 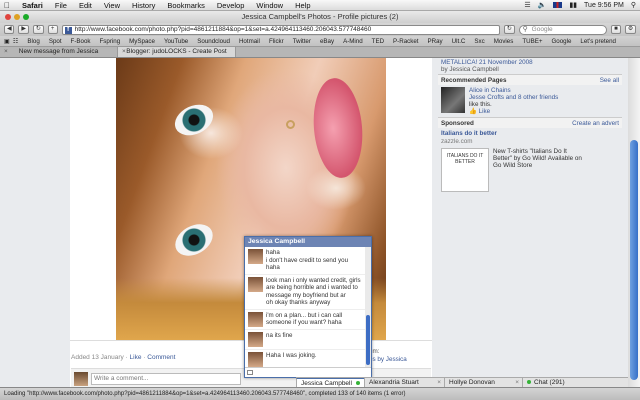 I want to click on like-link: Like, so click(x=136, y=357).